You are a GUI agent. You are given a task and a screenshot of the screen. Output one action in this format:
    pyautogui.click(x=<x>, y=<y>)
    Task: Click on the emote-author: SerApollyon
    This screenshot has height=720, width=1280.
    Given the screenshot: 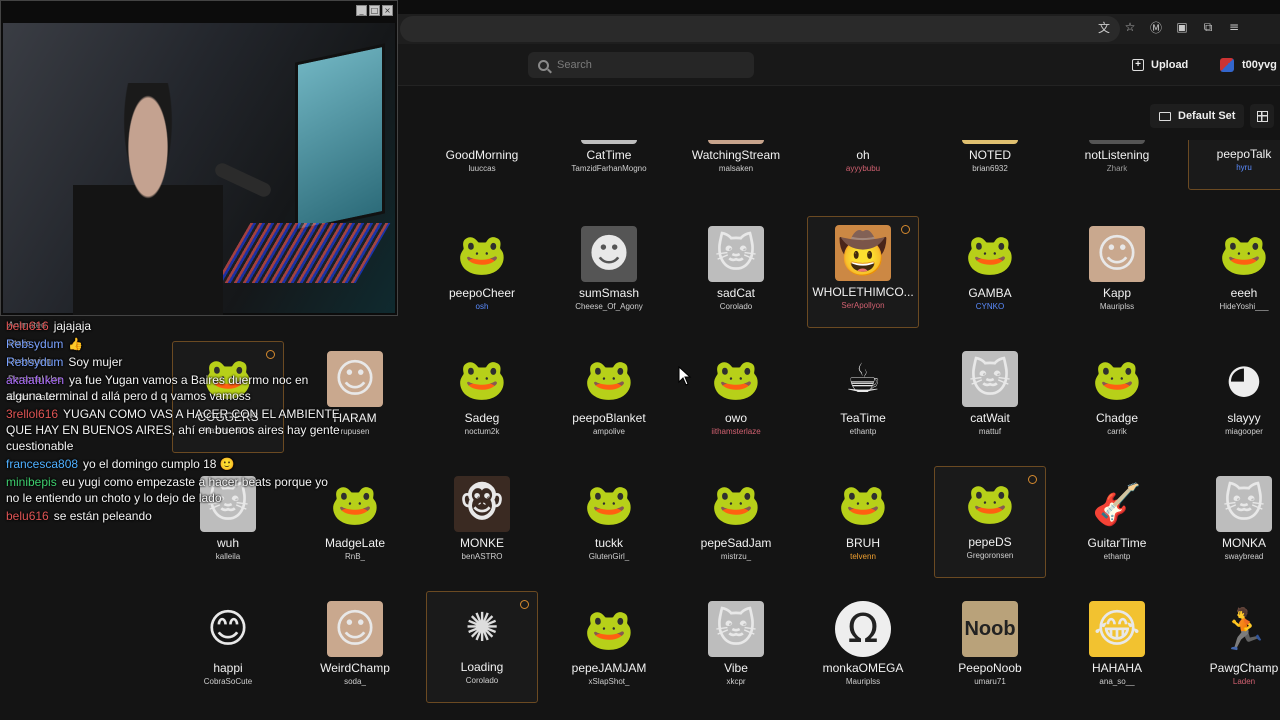 What is the action you would take?
    pyautogui.click(x=862, y=305)
    